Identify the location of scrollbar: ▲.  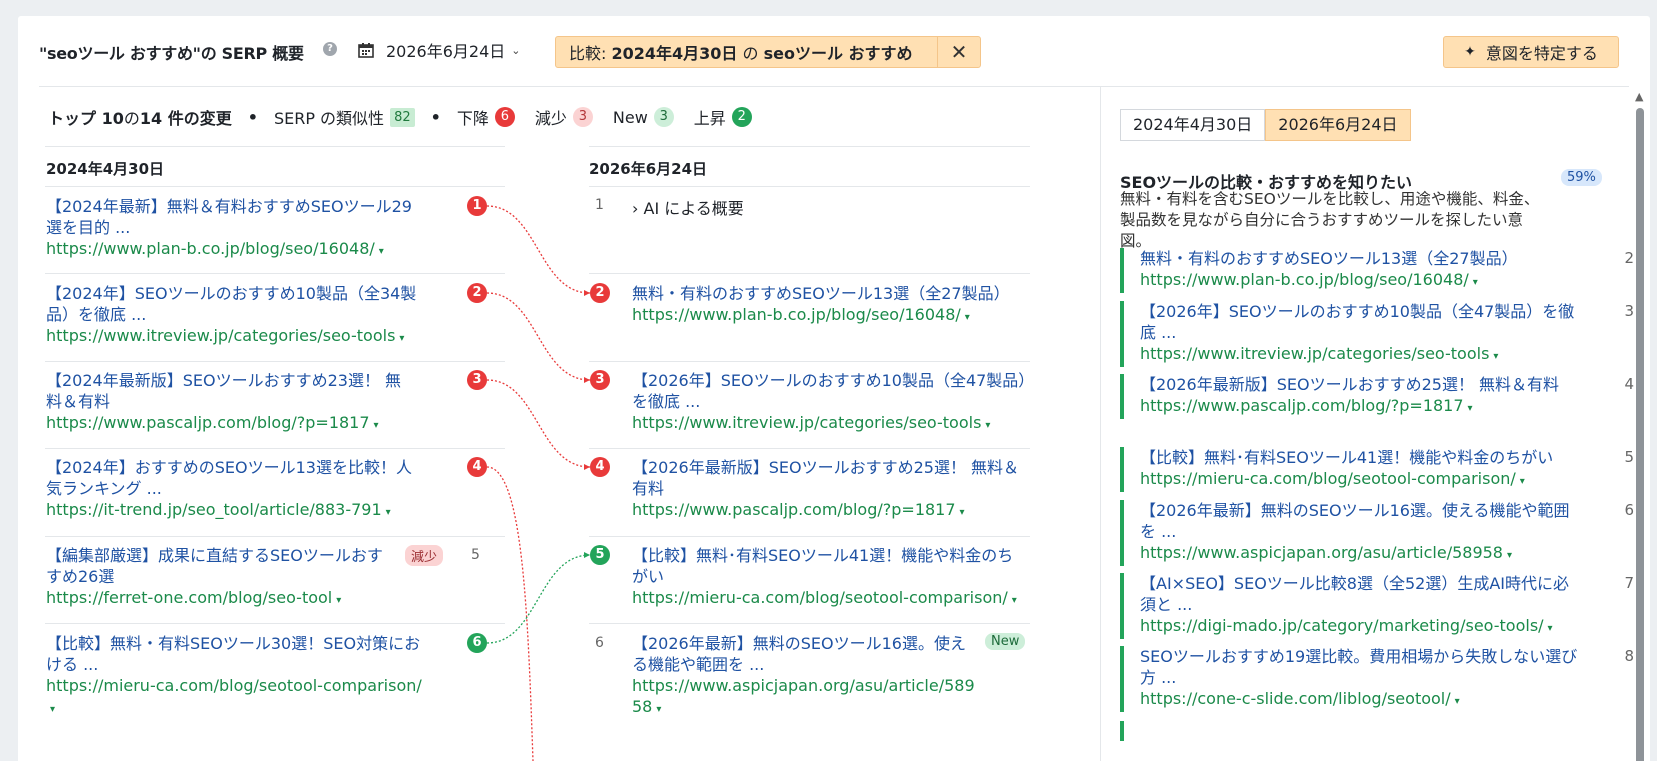
(1640, 424).